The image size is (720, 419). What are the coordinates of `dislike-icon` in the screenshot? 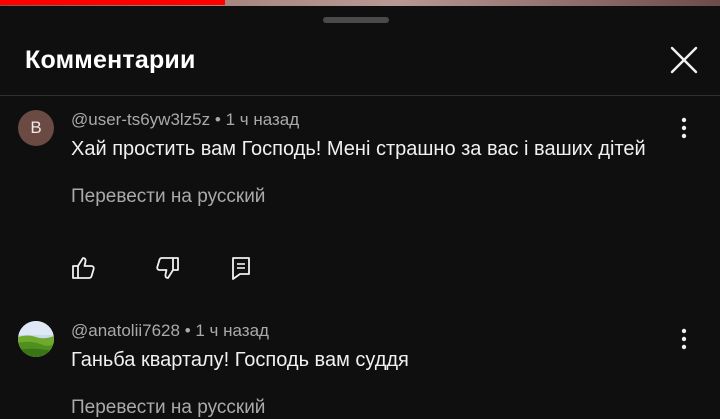 It's located at (167, 268).